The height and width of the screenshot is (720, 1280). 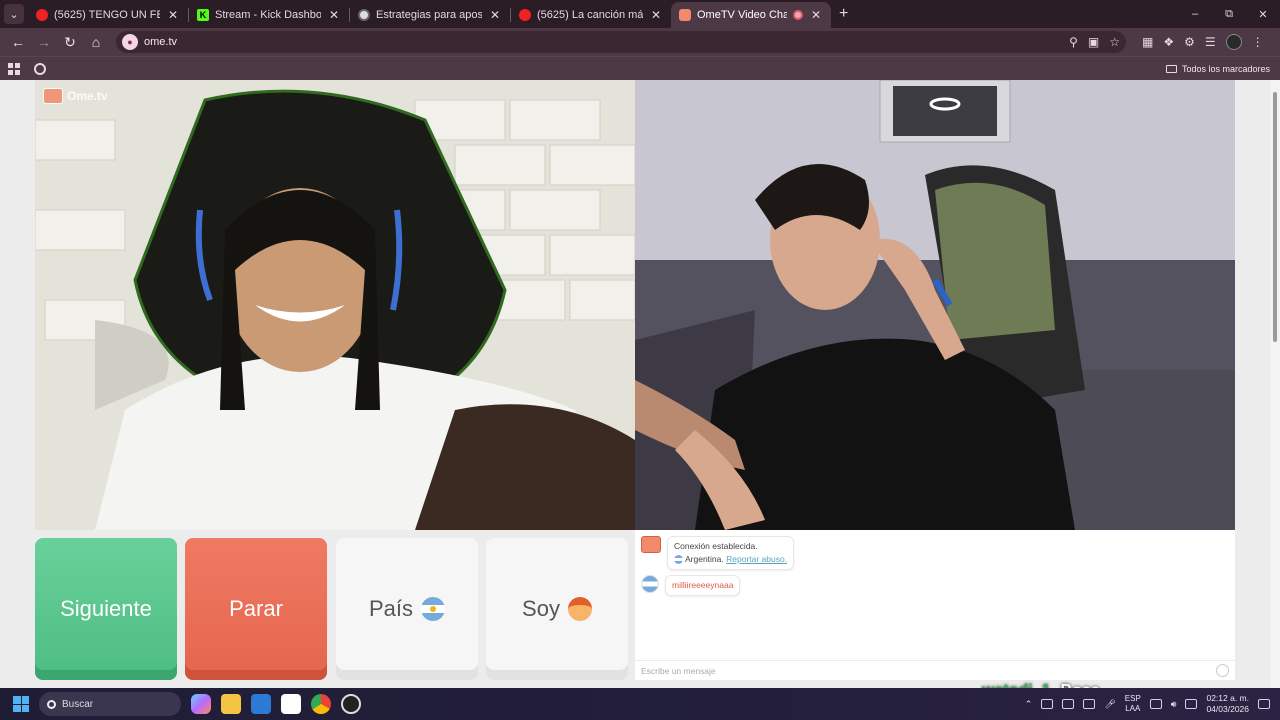 I want to click on show-hidden-icons-chevron-icon: ⌃, so click(x=1029, y=704).